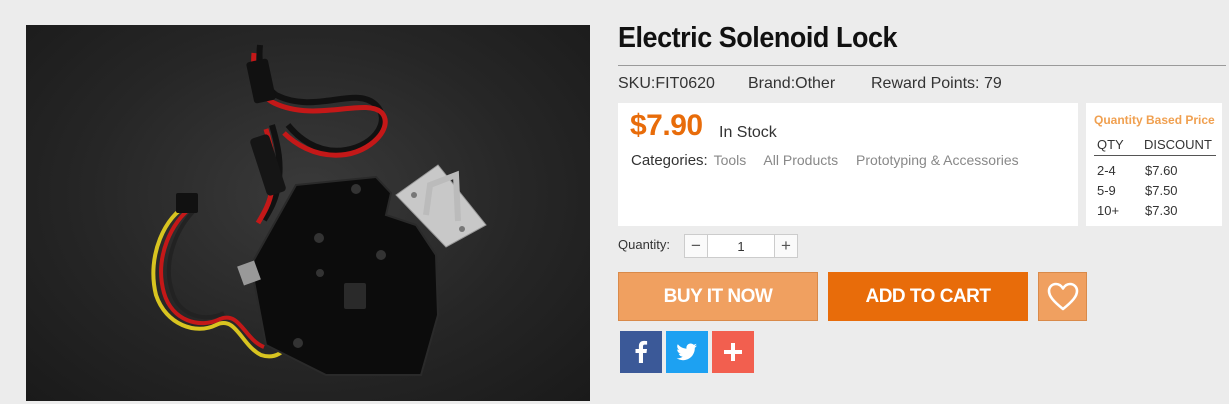 This screenshot has height=404, width=1229. What do you see at coordinates (922, 65) in the screenshot?
I see `title-divider` at bounding box center [922, 65].